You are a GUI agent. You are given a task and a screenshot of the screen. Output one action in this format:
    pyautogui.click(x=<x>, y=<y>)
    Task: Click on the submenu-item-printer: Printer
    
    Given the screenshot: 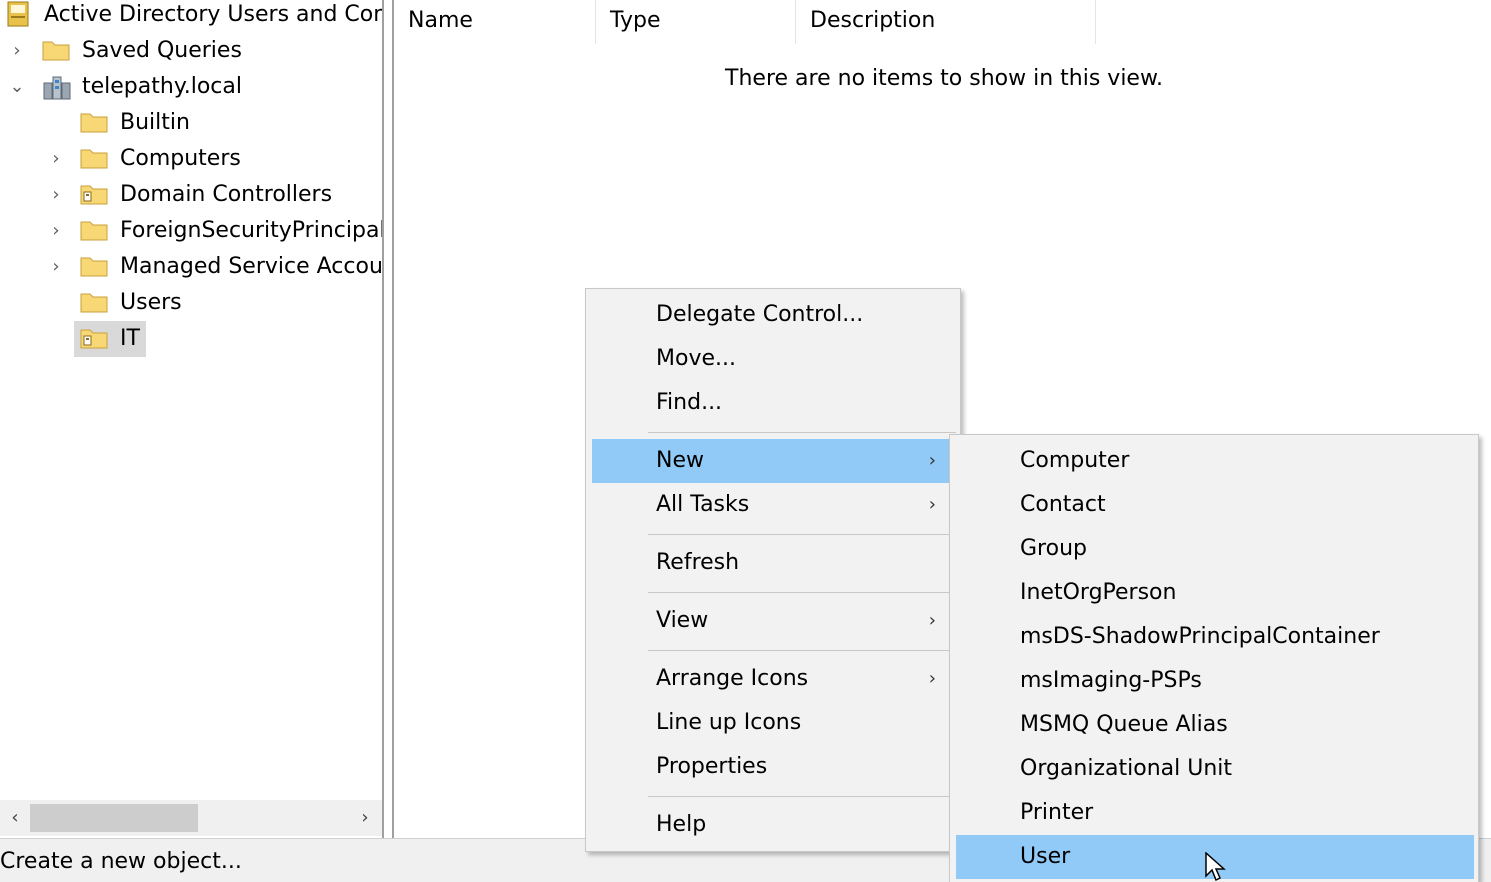 What is the action you would take?
    pyautogui.click(x=1214, y=813)
    